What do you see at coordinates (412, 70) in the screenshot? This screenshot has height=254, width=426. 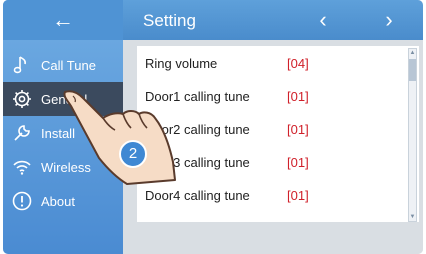 I see `scroll-thumb` at bounding box center [412, 70].